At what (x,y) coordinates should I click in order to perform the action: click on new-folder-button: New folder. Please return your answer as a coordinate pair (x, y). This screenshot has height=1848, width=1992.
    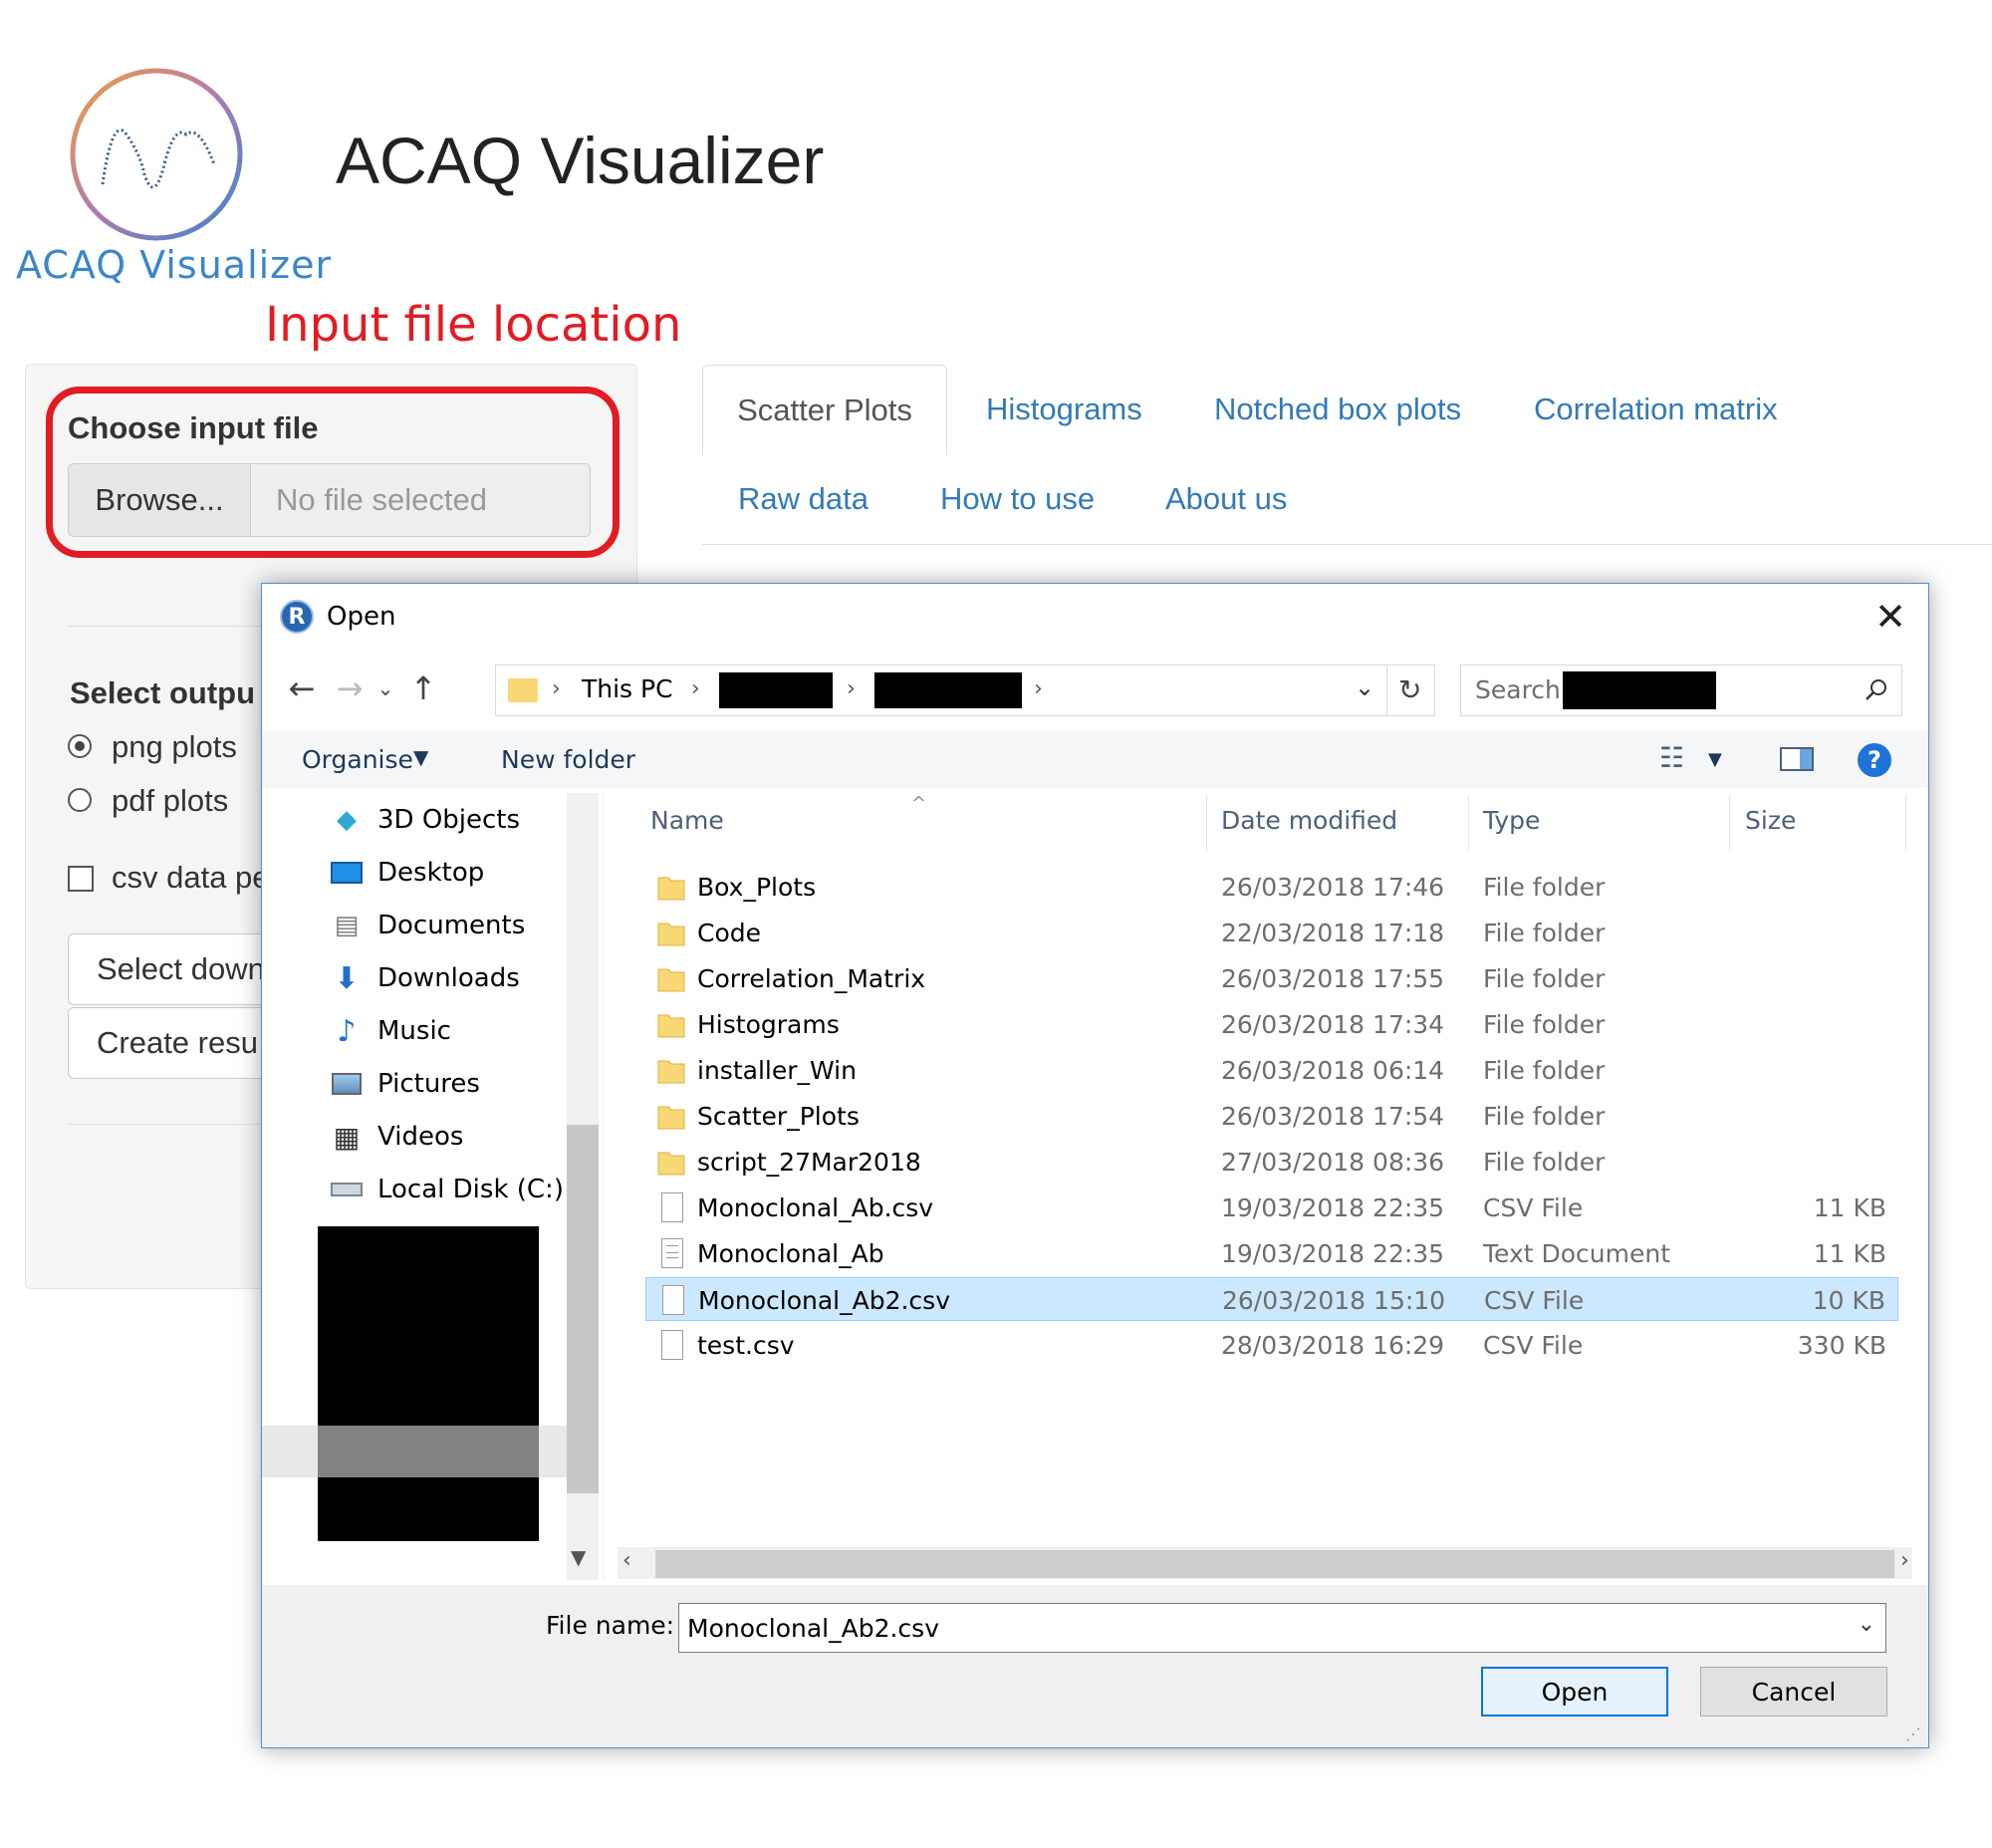
    Looking at the image, I should click on (568, 759).